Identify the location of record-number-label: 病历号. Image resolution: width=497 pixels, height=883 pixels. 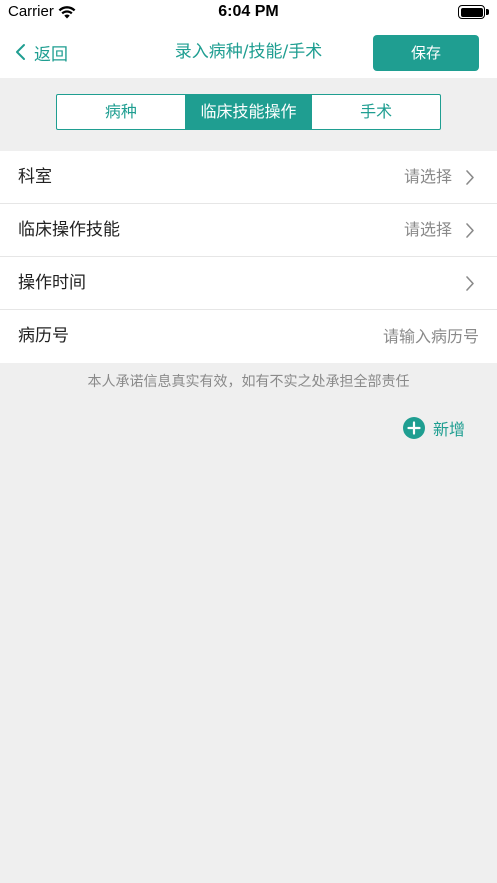
(43, 336).